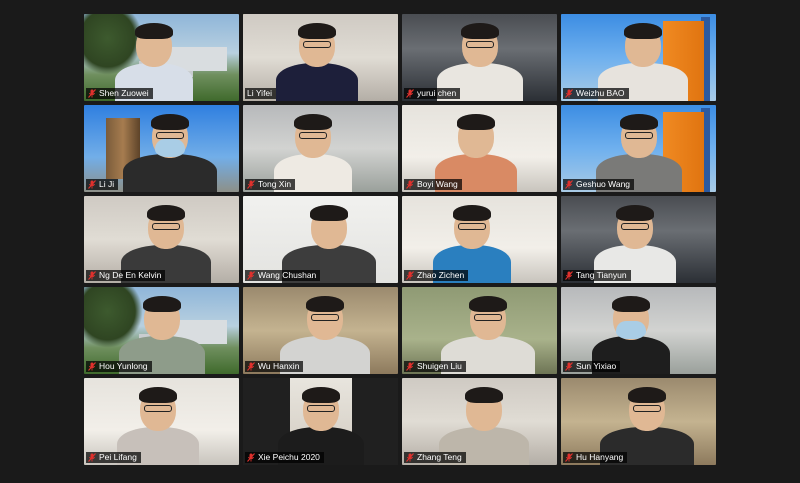  I want to click on participant-video-tile: Zhao Zichen, so click(479, 239).